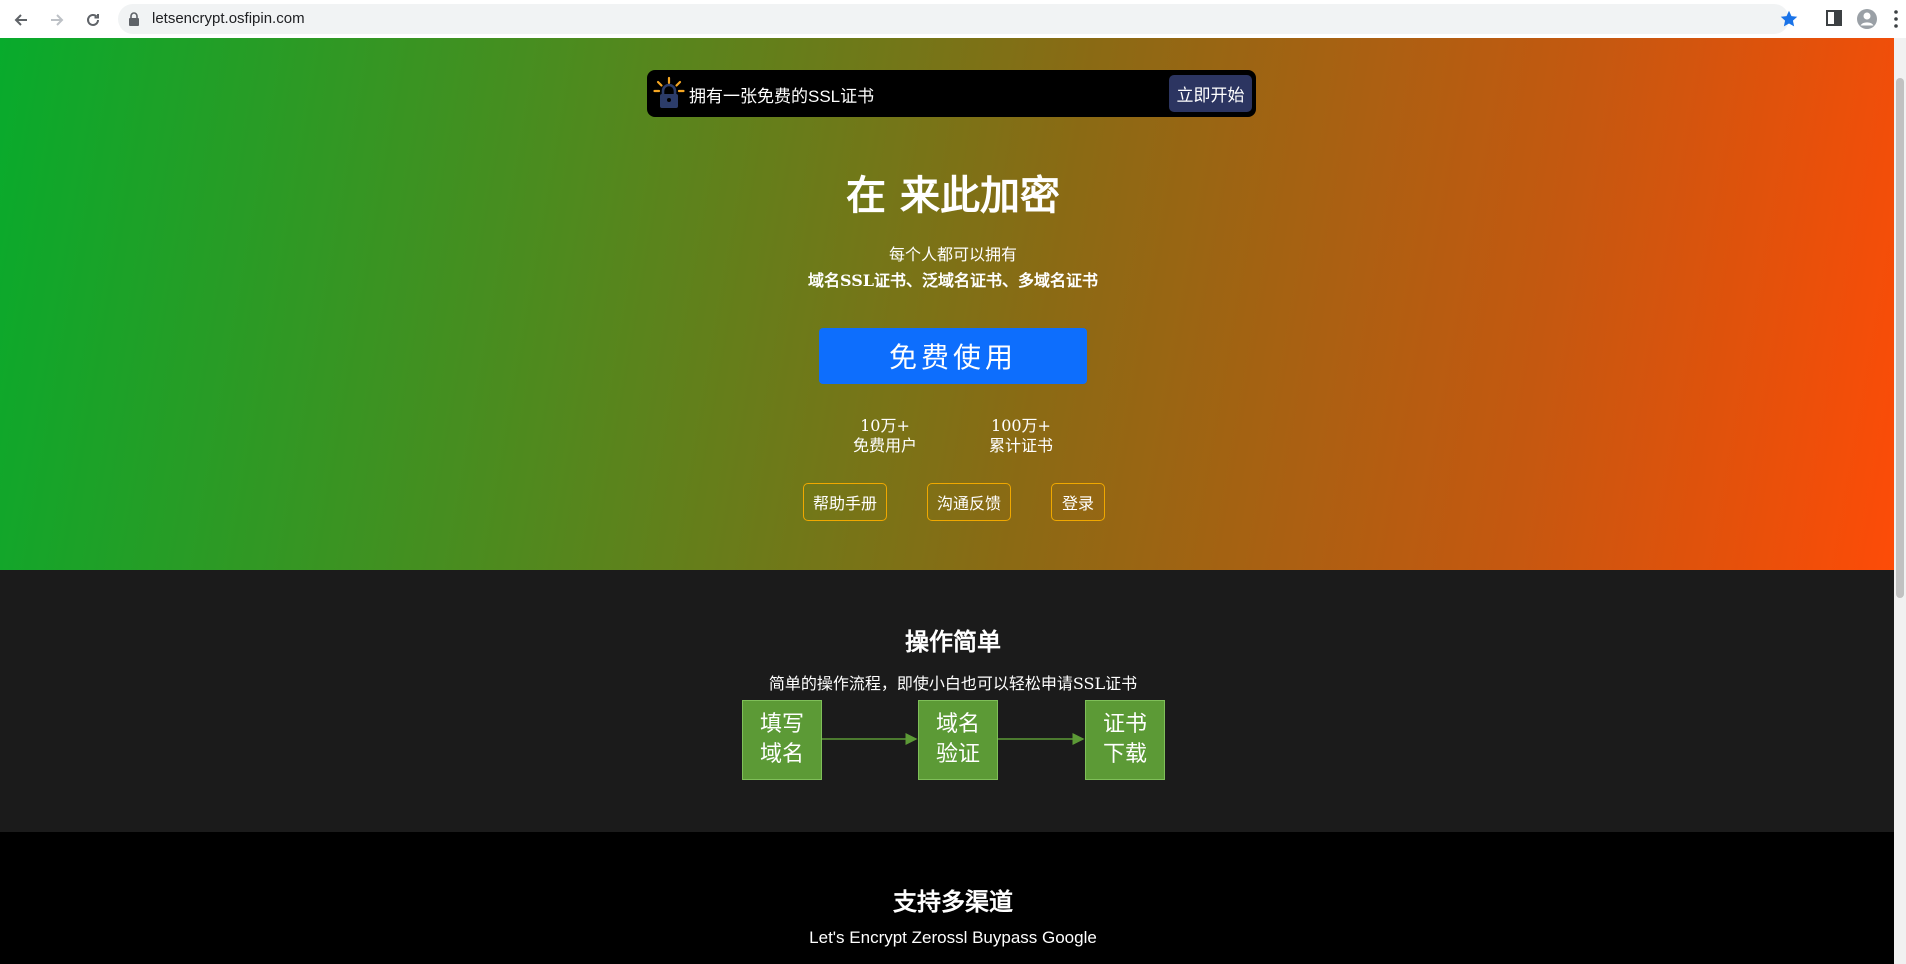 The height and width of the screenshot is (964, 1906). Describe the element at coordinates (134, 19) in the screenshot. I see `lock-icon` at that location.